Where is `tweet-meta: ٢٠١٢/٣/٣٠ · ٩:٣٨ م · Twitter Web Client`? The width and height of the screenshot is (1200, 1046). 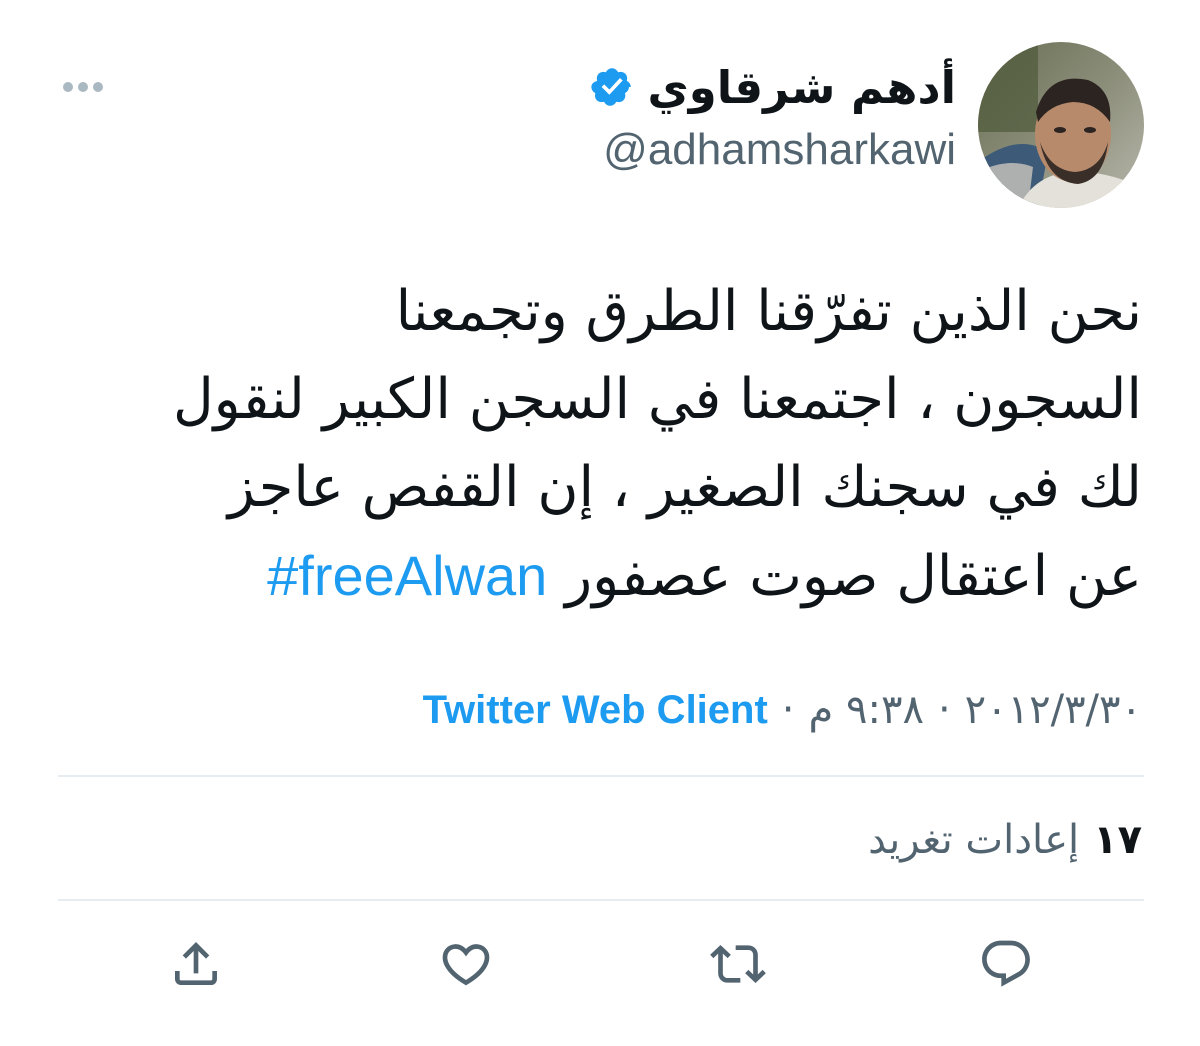
tweet-meta: ٢٠١٢/٣/٣٠ · ٩:٣٨ م · Twitter Web Client is located at coordinates (782, 710).